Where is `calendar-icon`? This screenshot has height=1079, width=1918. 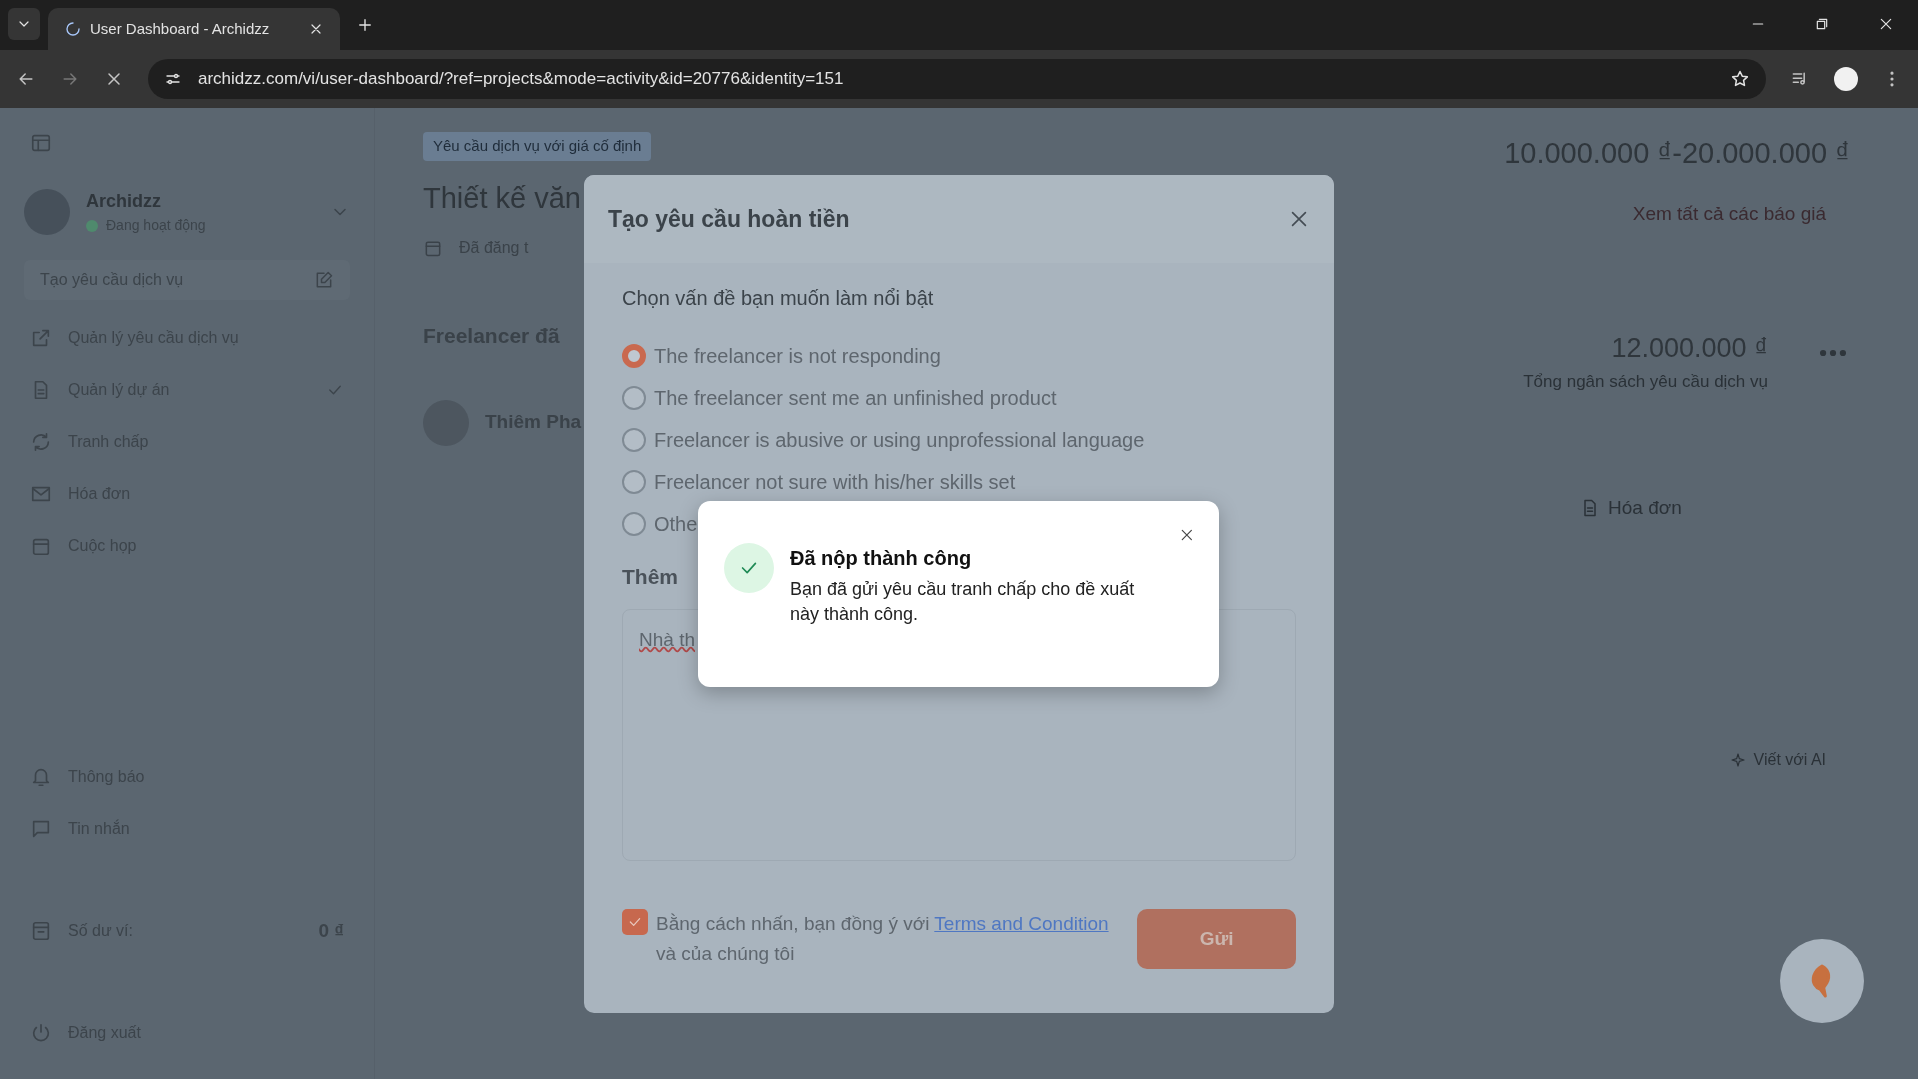 calendar-icon is located at coordinates (433, 248).